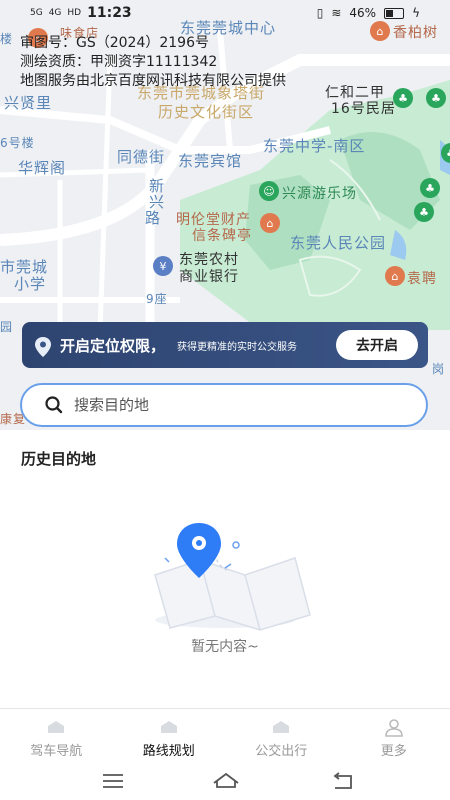 This screenshot has height=800, width=450. What do you see at coordinates (394, 728) in the screenshot?
I see `user-icon` at bounding box center [394, 728].